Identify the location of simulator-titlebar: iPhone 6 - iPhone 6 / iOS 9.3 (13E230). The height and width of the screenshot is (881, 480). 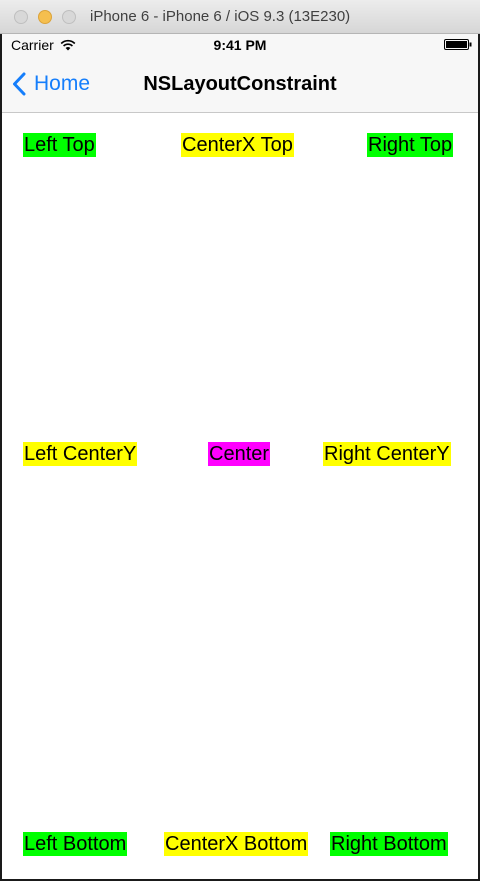
(240, 17).